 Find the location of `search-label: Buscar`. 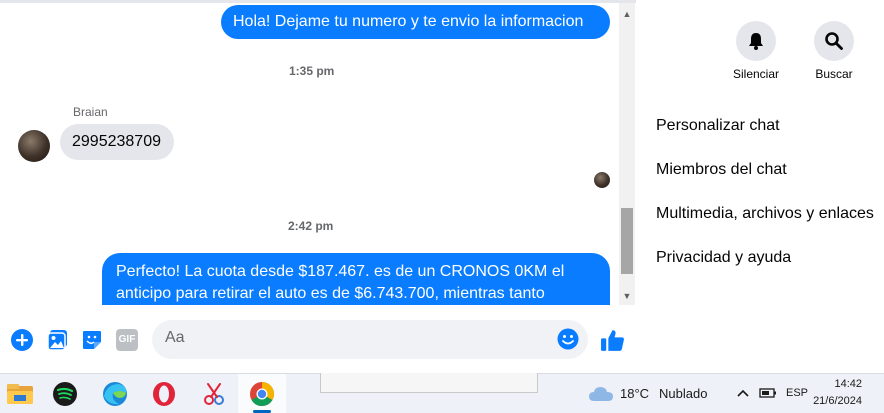

search-label: Buscar is located at coordinates (834, 74).